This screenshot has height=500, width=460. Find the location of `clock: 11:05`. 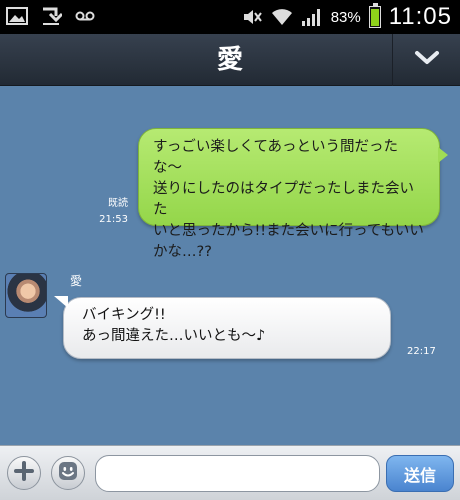

clock: 11:05 is located at coordinates (420, 16).